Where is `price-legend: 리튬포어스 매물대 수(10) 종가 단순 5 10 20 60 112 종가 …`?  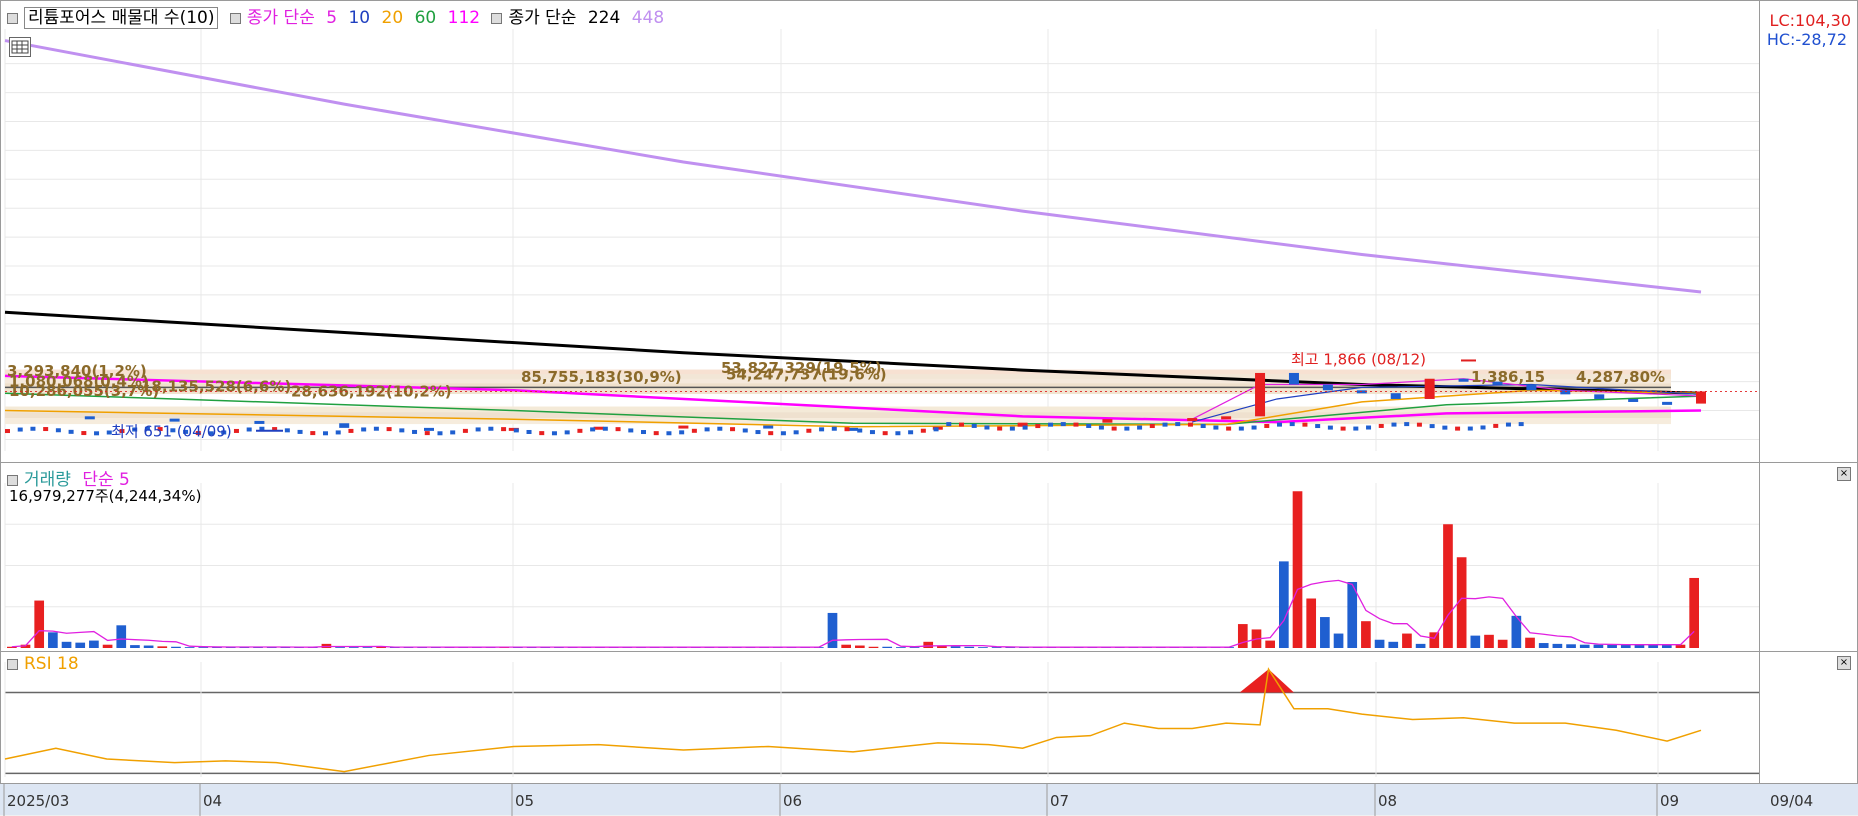
price-legend: 리튬포어스 매물대 수(10) 종가 단순 5 10 20 60 112 종가 … is located at coordinates (338, 16).